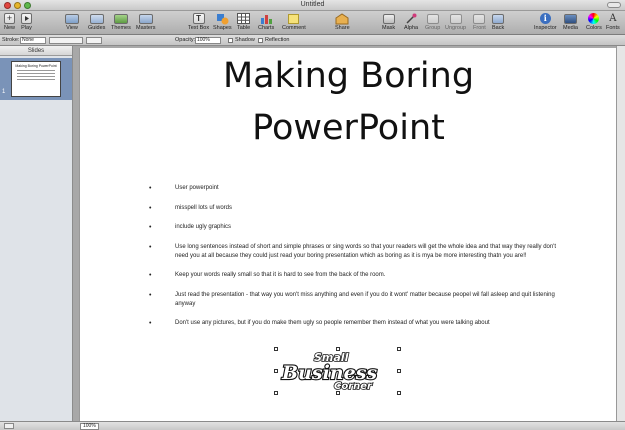 This screenshot has height=430, width=625. What do you see at coordinates (399, 371) in the screenshot?
I see `selection-handle-right` at bounding box center [399, 371].